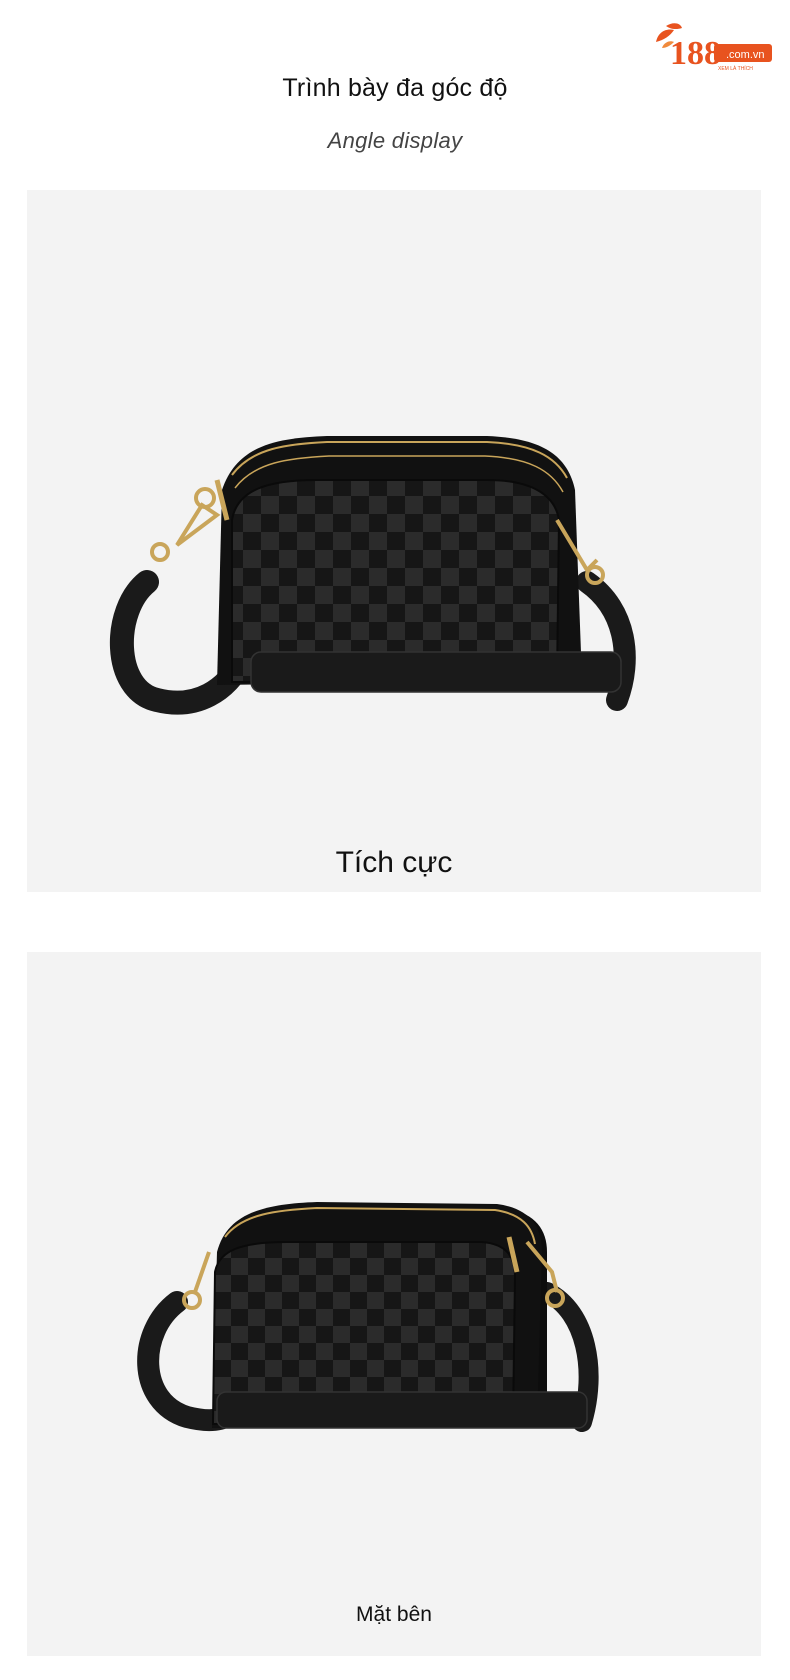 The height and width of the screenshot is (1680, 790). What do you see at coordinates (735, 68) in the screenshot?
I see `logo-tagline: XEM LÀ THÍCH` at bounding box center [735, 68].